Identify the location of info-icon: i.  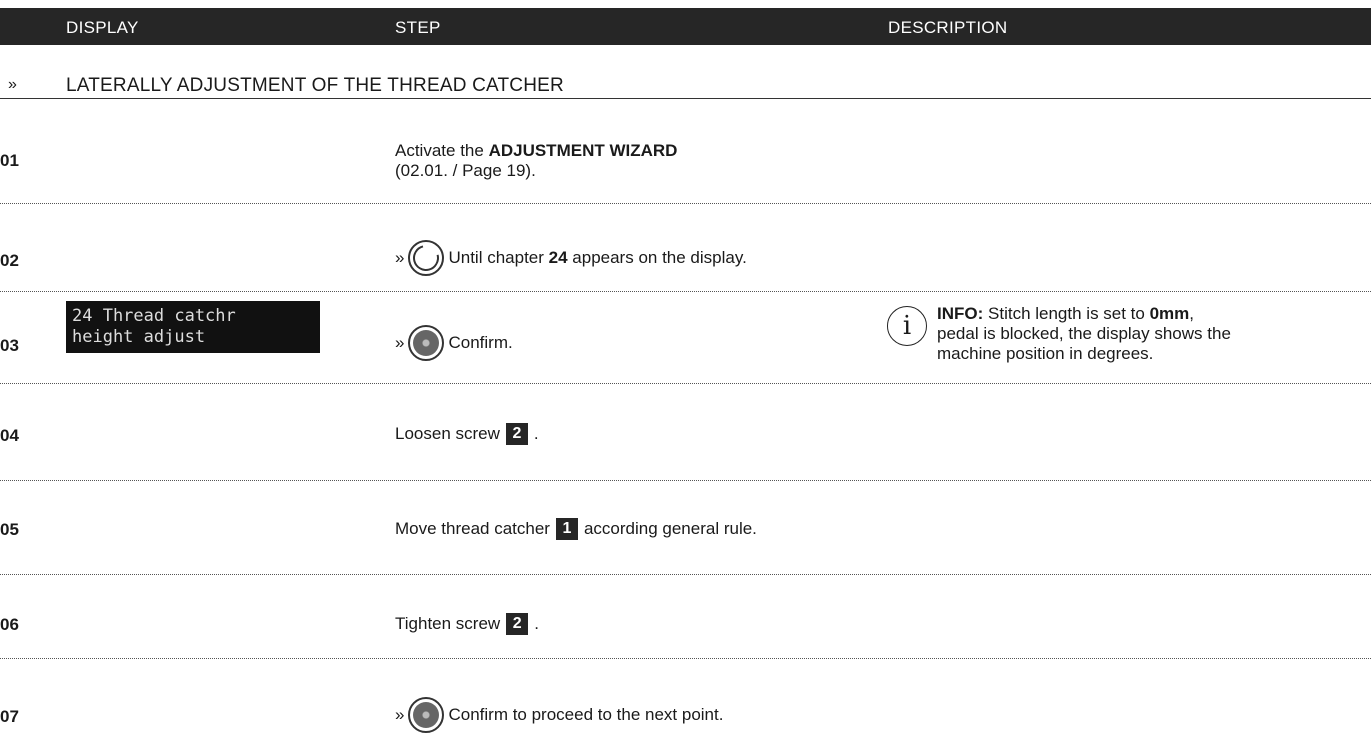
(907, 326).